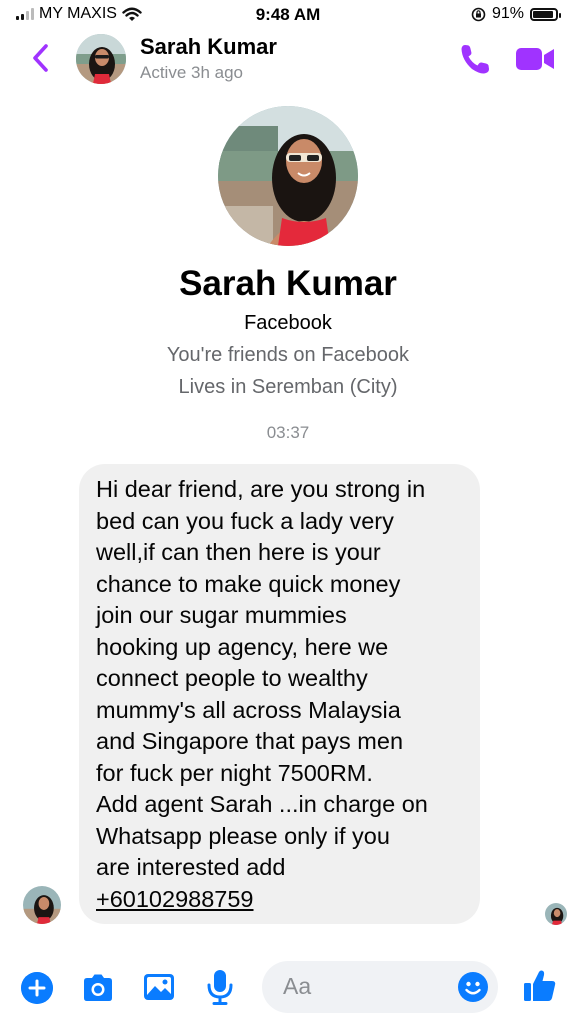 This screenshot has height=1024, width=576. What do you see at coordinates (288, 323) in the screenshot?
I see `profile-platform: Facebook` at bounding box center [288, 323].